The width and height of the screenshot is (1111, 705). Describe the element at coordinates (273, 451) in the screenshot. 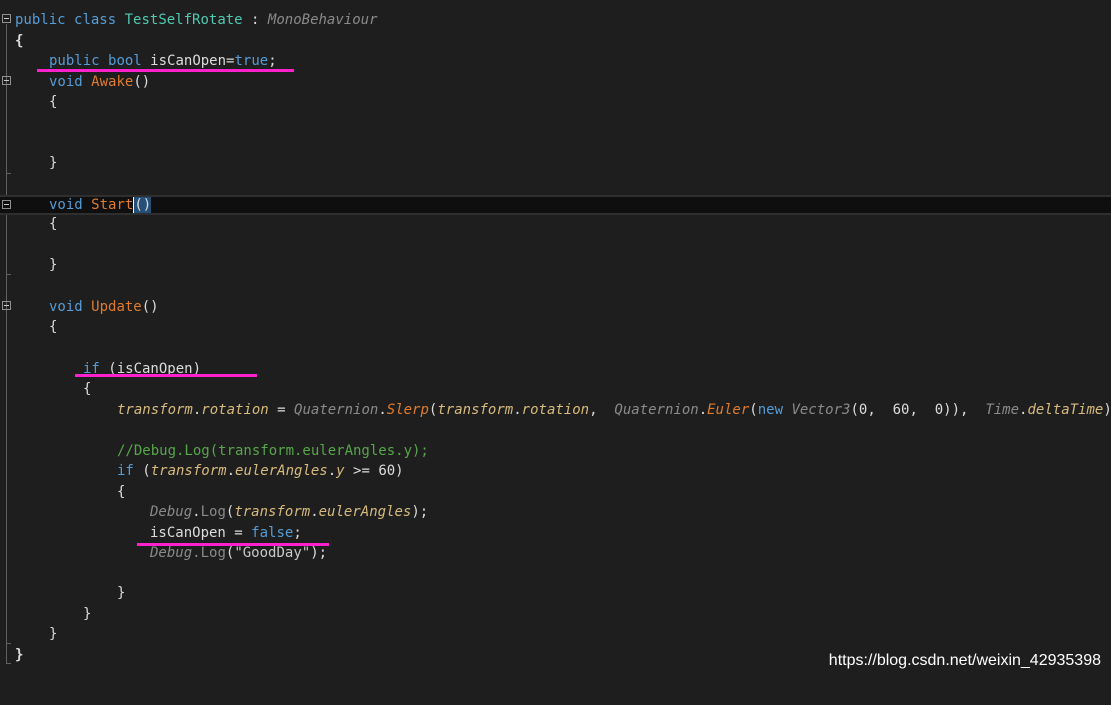

I see `comment: //Debug.Log(transform.eulerAngles.y);` at that location.